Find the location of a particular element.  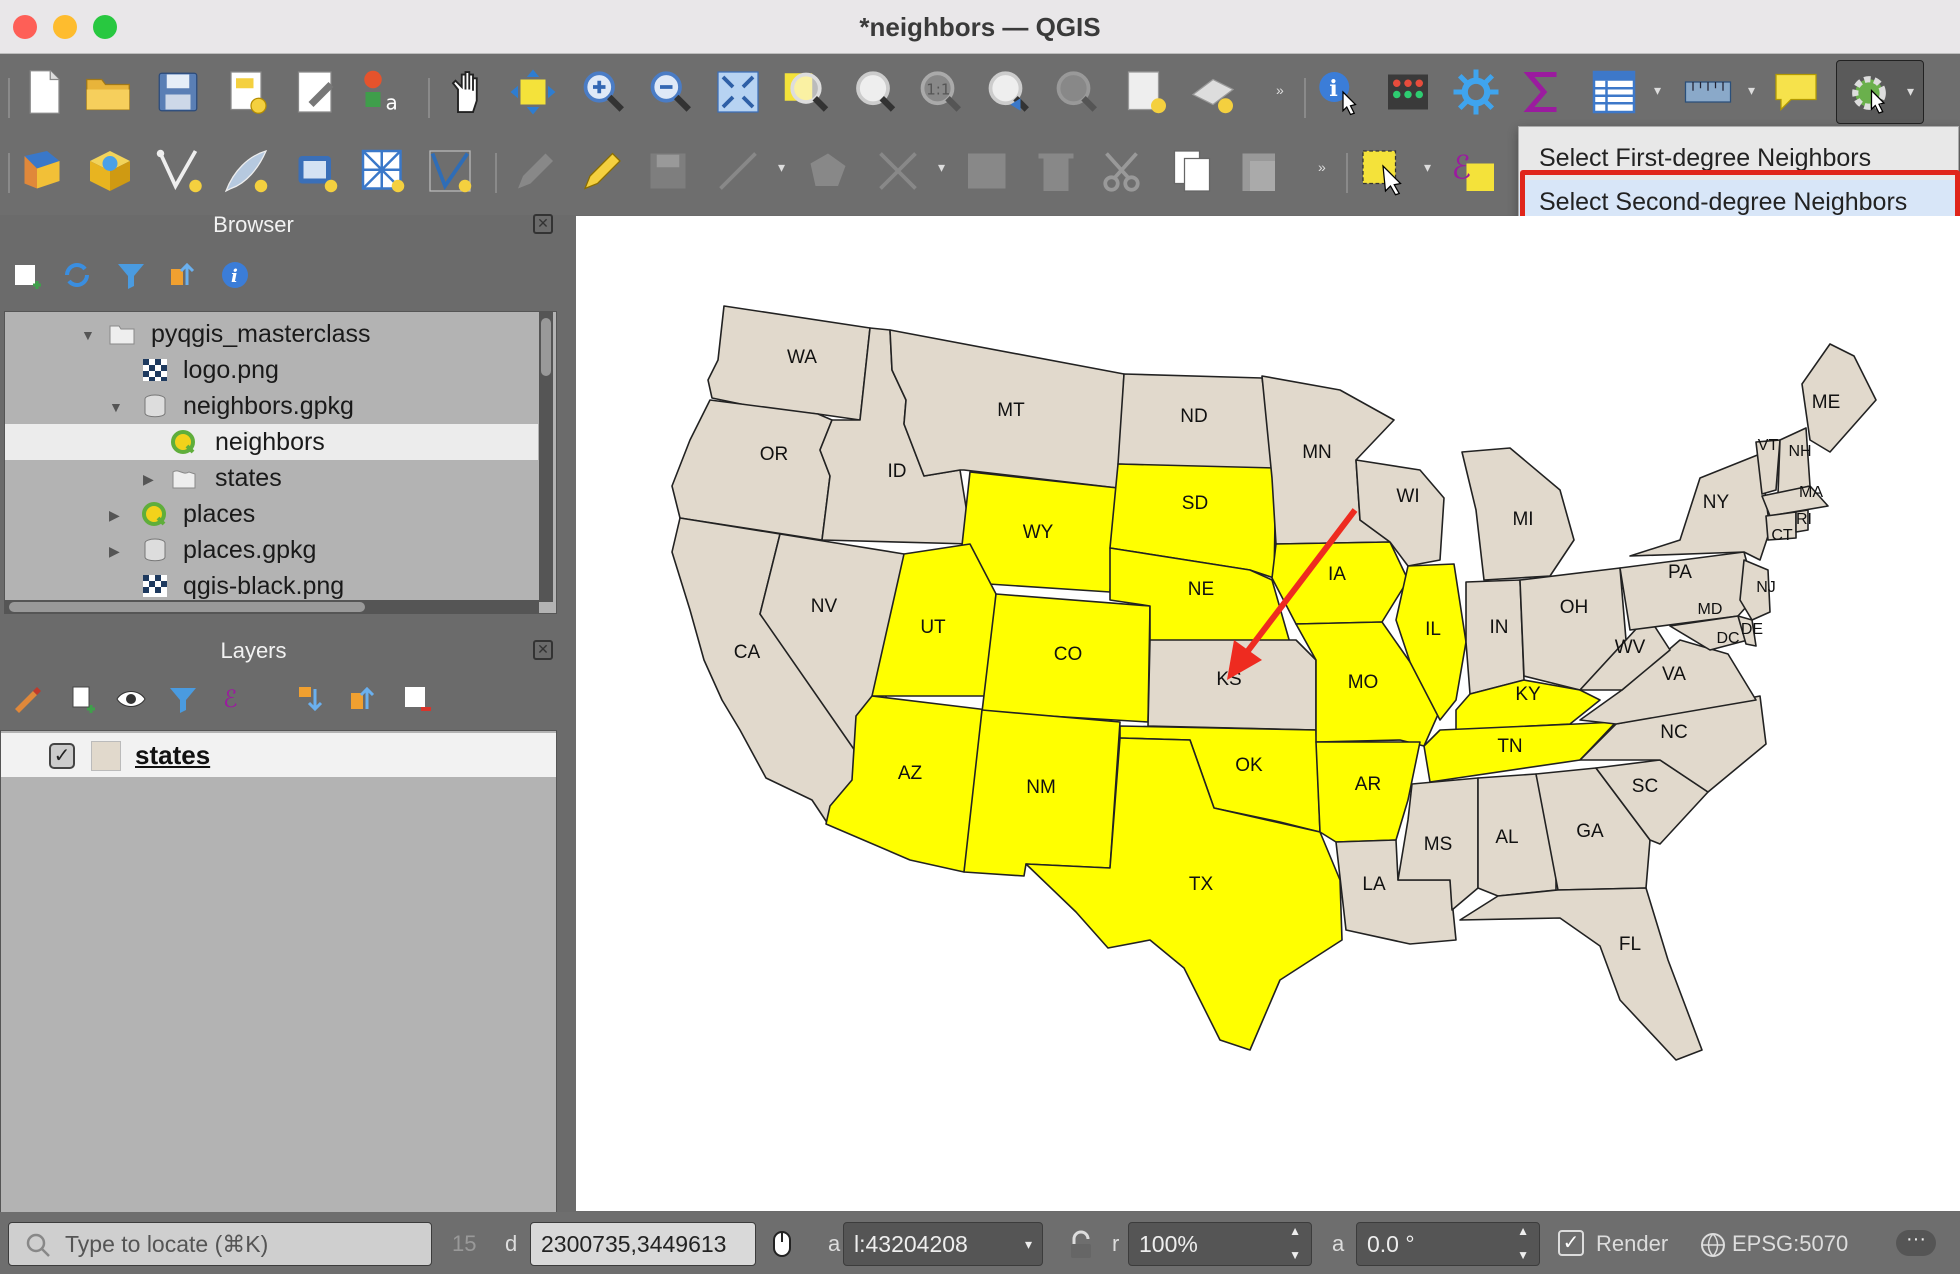

statistical-summary-icon is located at coordinates (1544, 92).